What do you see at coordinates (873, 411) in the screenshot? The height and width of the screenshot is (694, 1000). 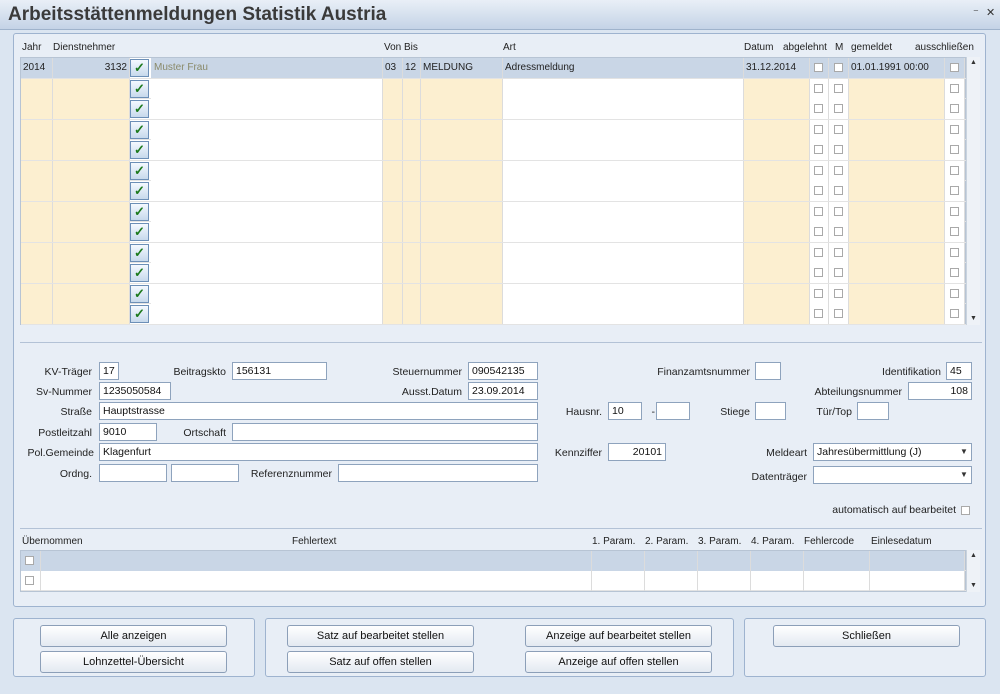 I see `tuer-top-field` at bounding box center [873, 411].